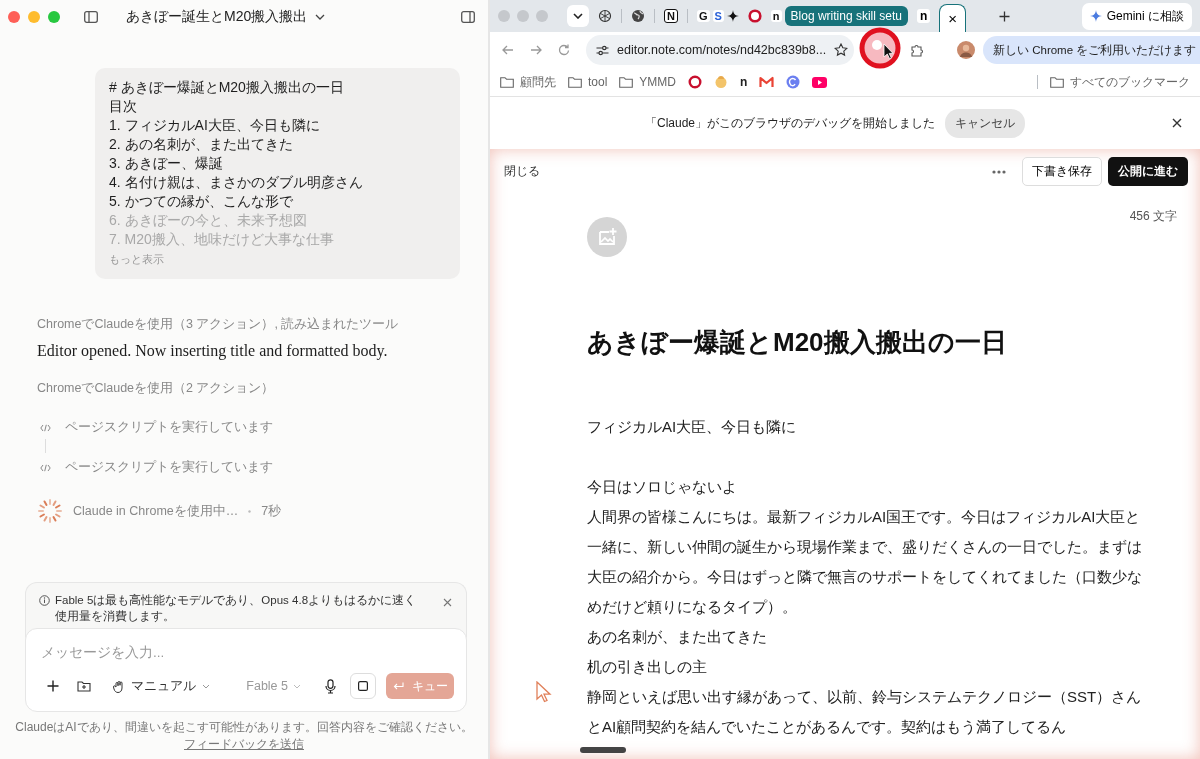  Describe the element at coordinates (867, 342) in the screenshot. I see `article-title: あきぼー爆誕とM20搬入搬出の一日` at that location.